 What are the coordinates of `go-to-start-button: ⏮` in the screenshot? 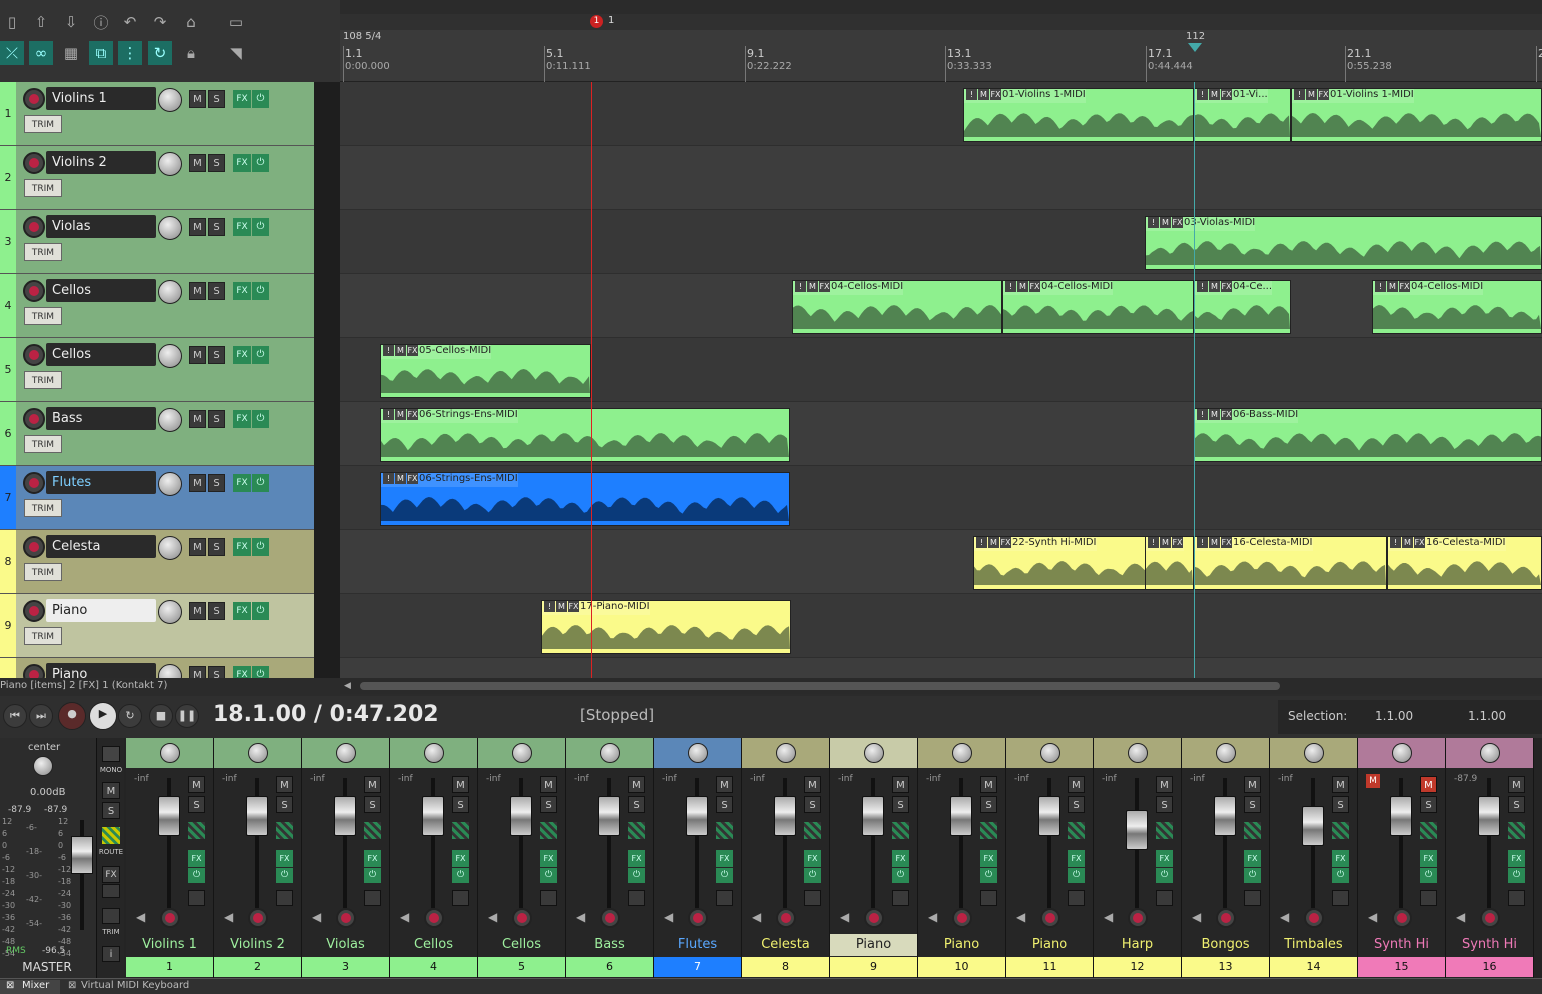 It's located at (15, 716).